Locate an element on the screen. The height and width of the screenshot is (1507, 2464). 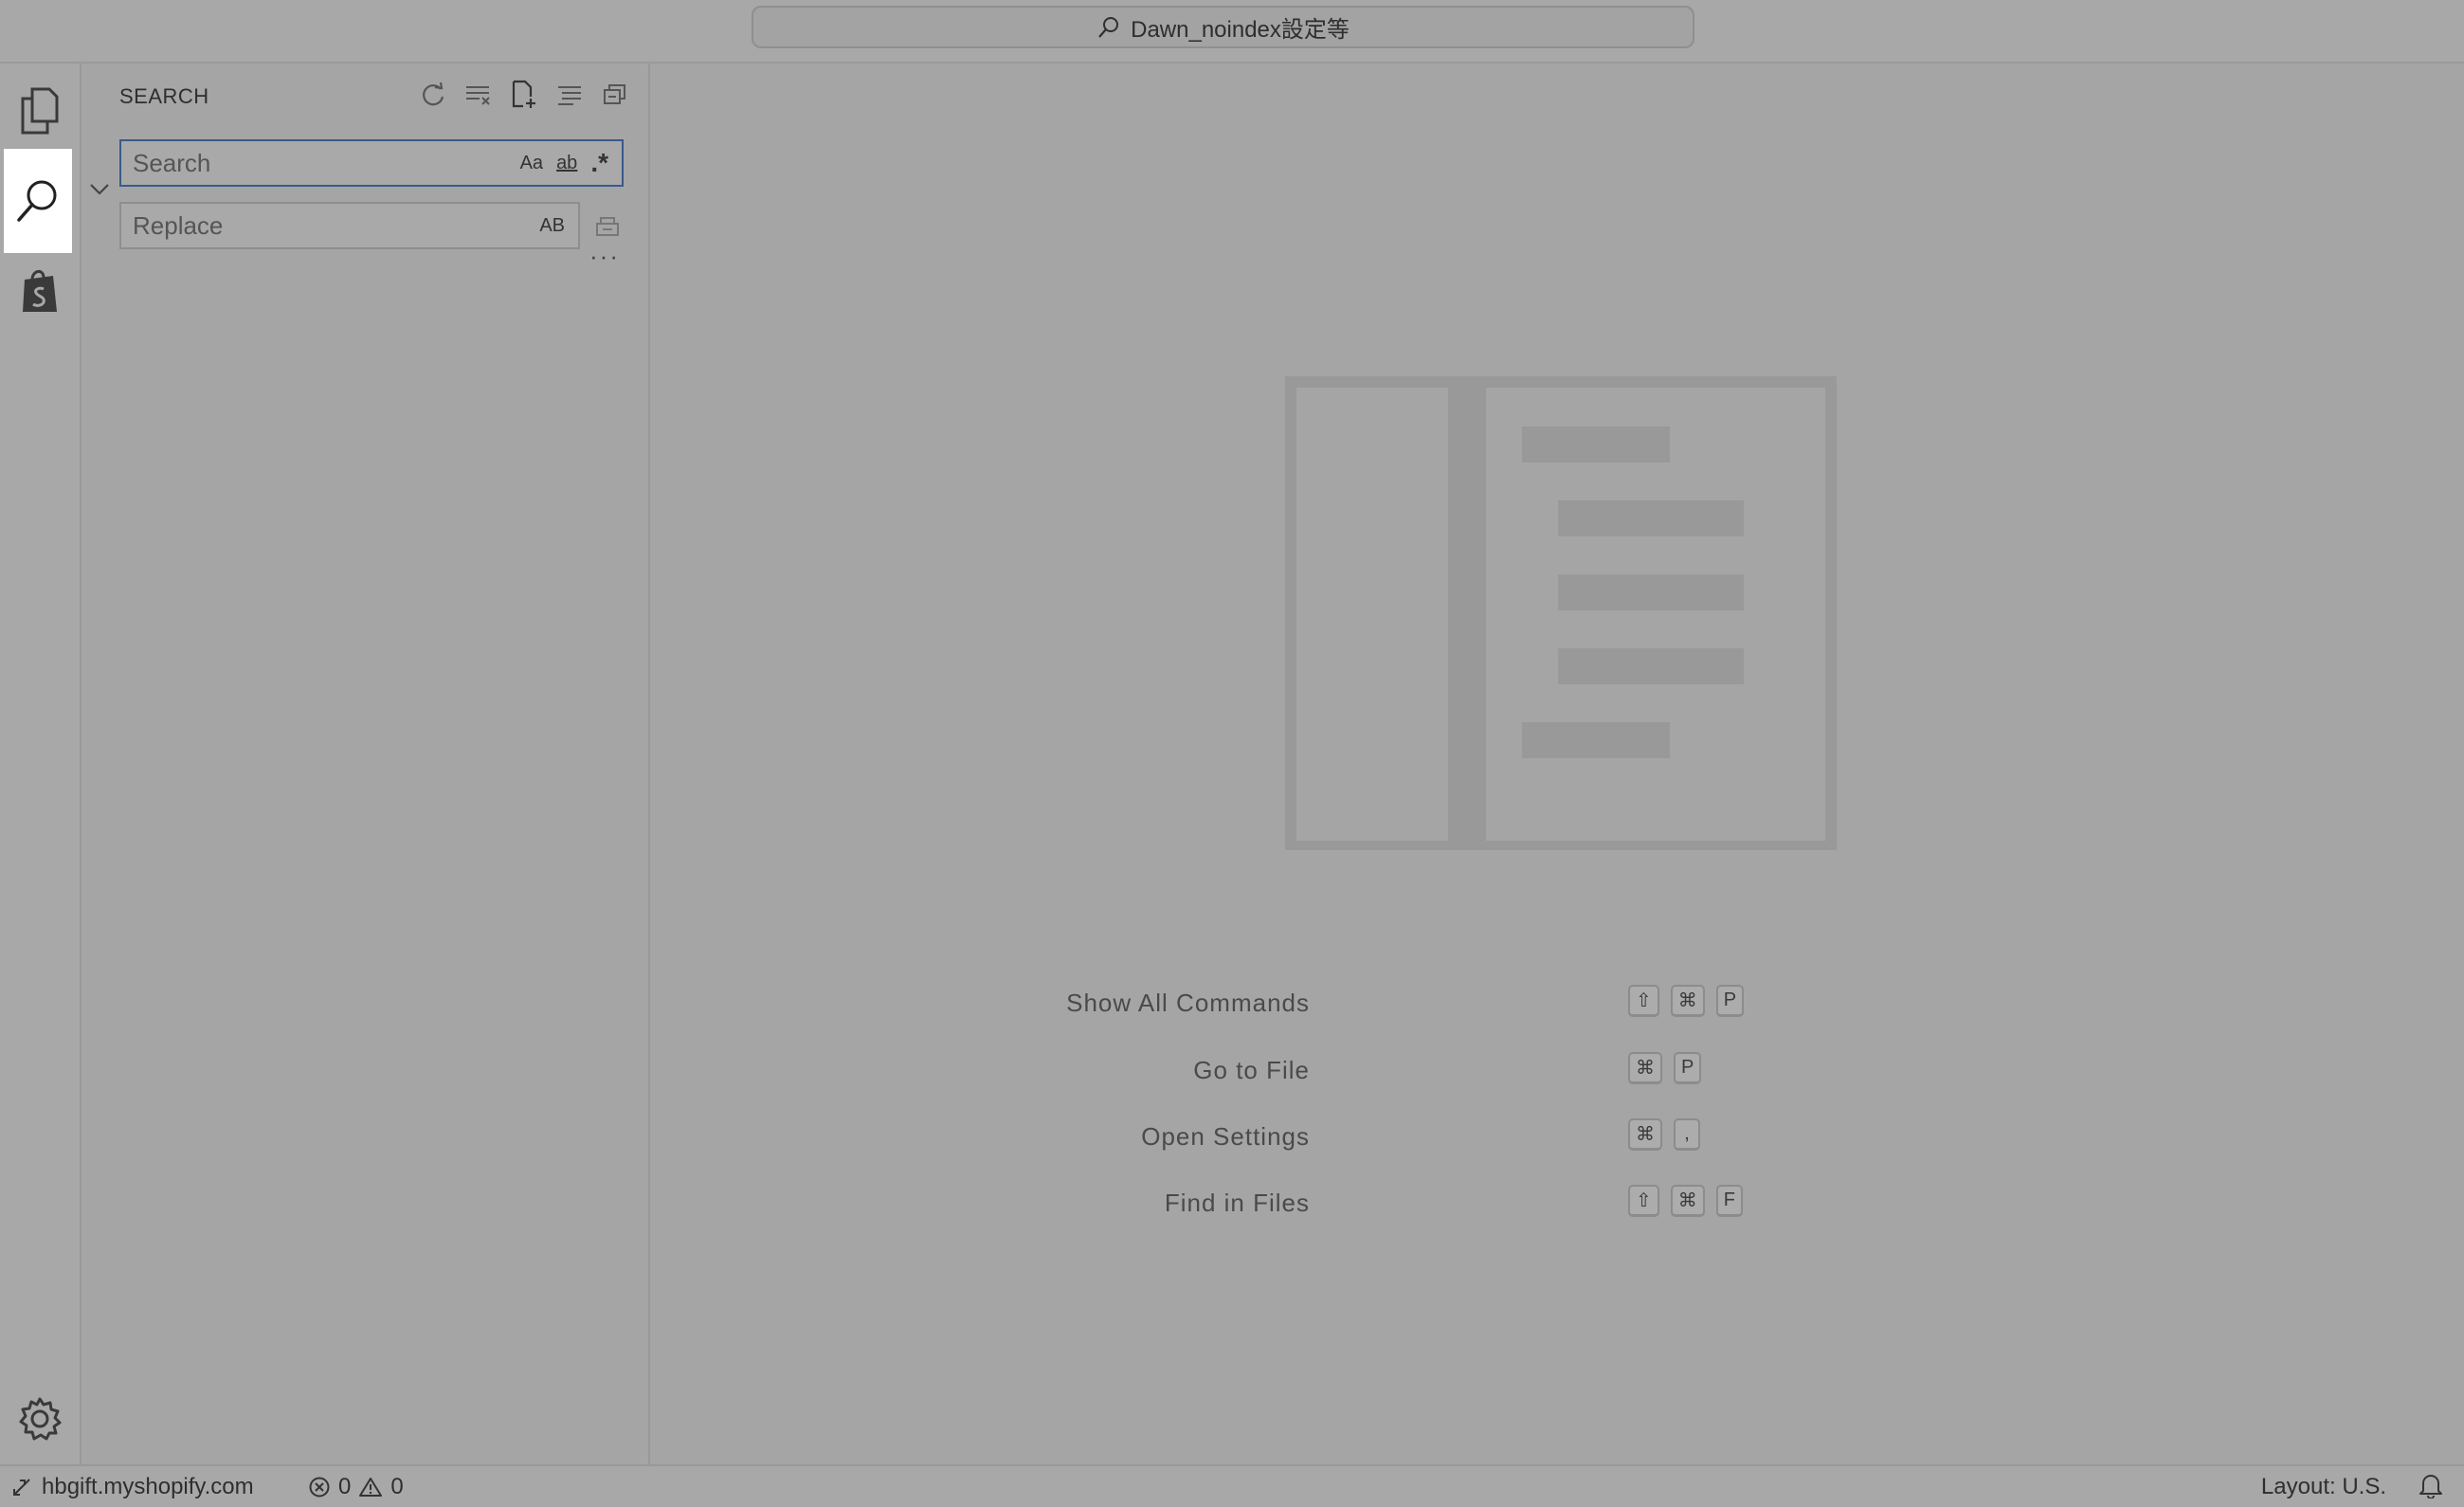
gear-icon is located at coordinates (40, 1419).